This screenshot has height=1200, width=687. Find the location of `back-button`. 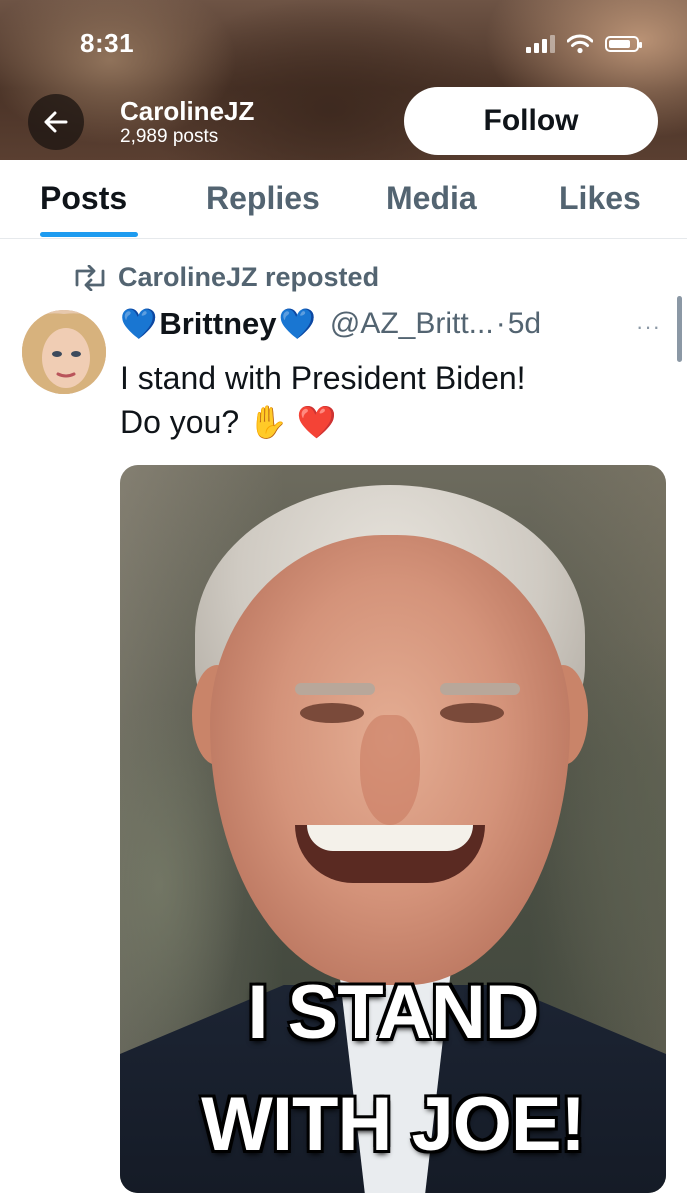

back-button is located at coordinates (56, 122).